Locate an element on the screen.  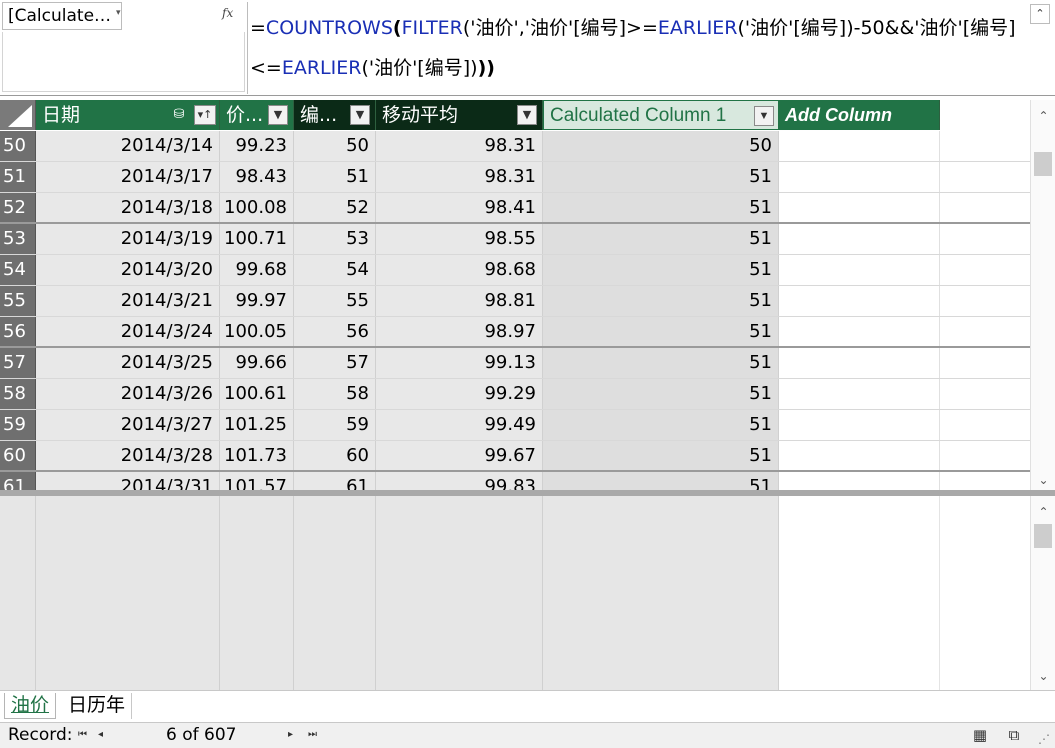
tab-oil-price: 油价 is located at coordinates (30, 706).